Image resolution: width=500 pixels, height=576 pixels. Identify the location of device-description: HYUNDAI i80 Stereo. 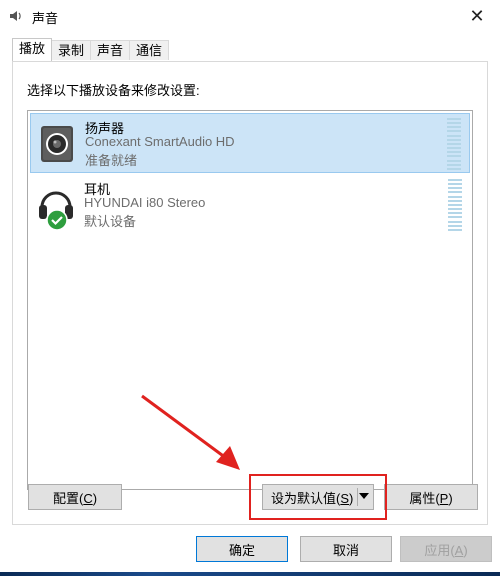
(145, 202).